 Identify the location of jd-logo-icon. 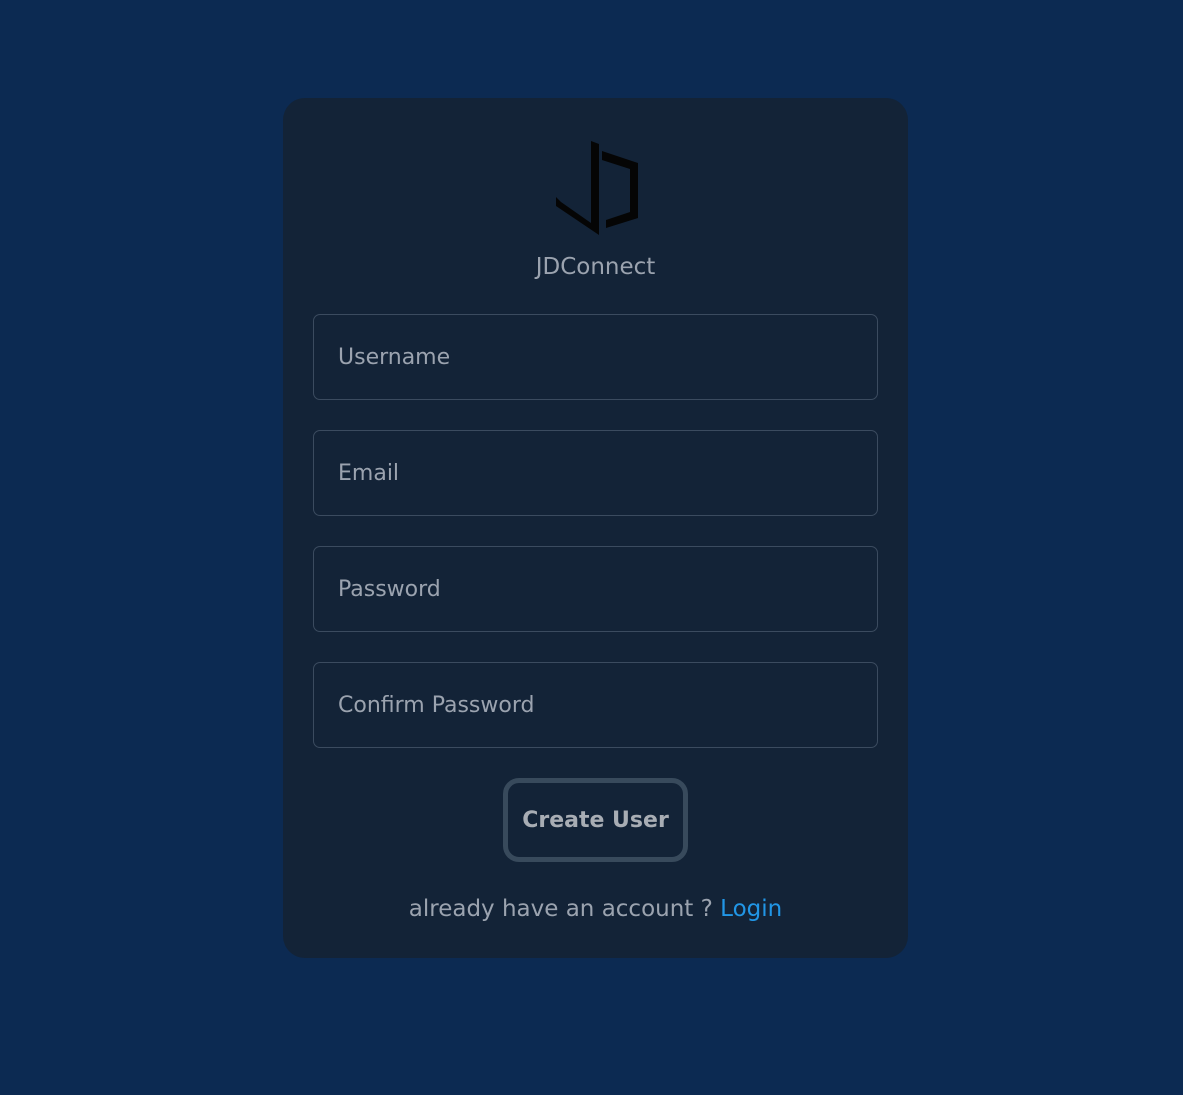
(597, 188).